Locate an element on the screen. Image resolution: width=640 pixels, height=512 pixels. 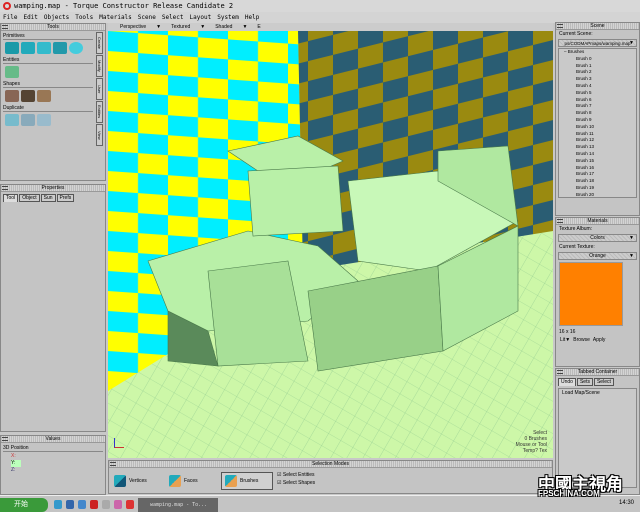
faces-mode-button: Faces is located at coordinates (183, 481).